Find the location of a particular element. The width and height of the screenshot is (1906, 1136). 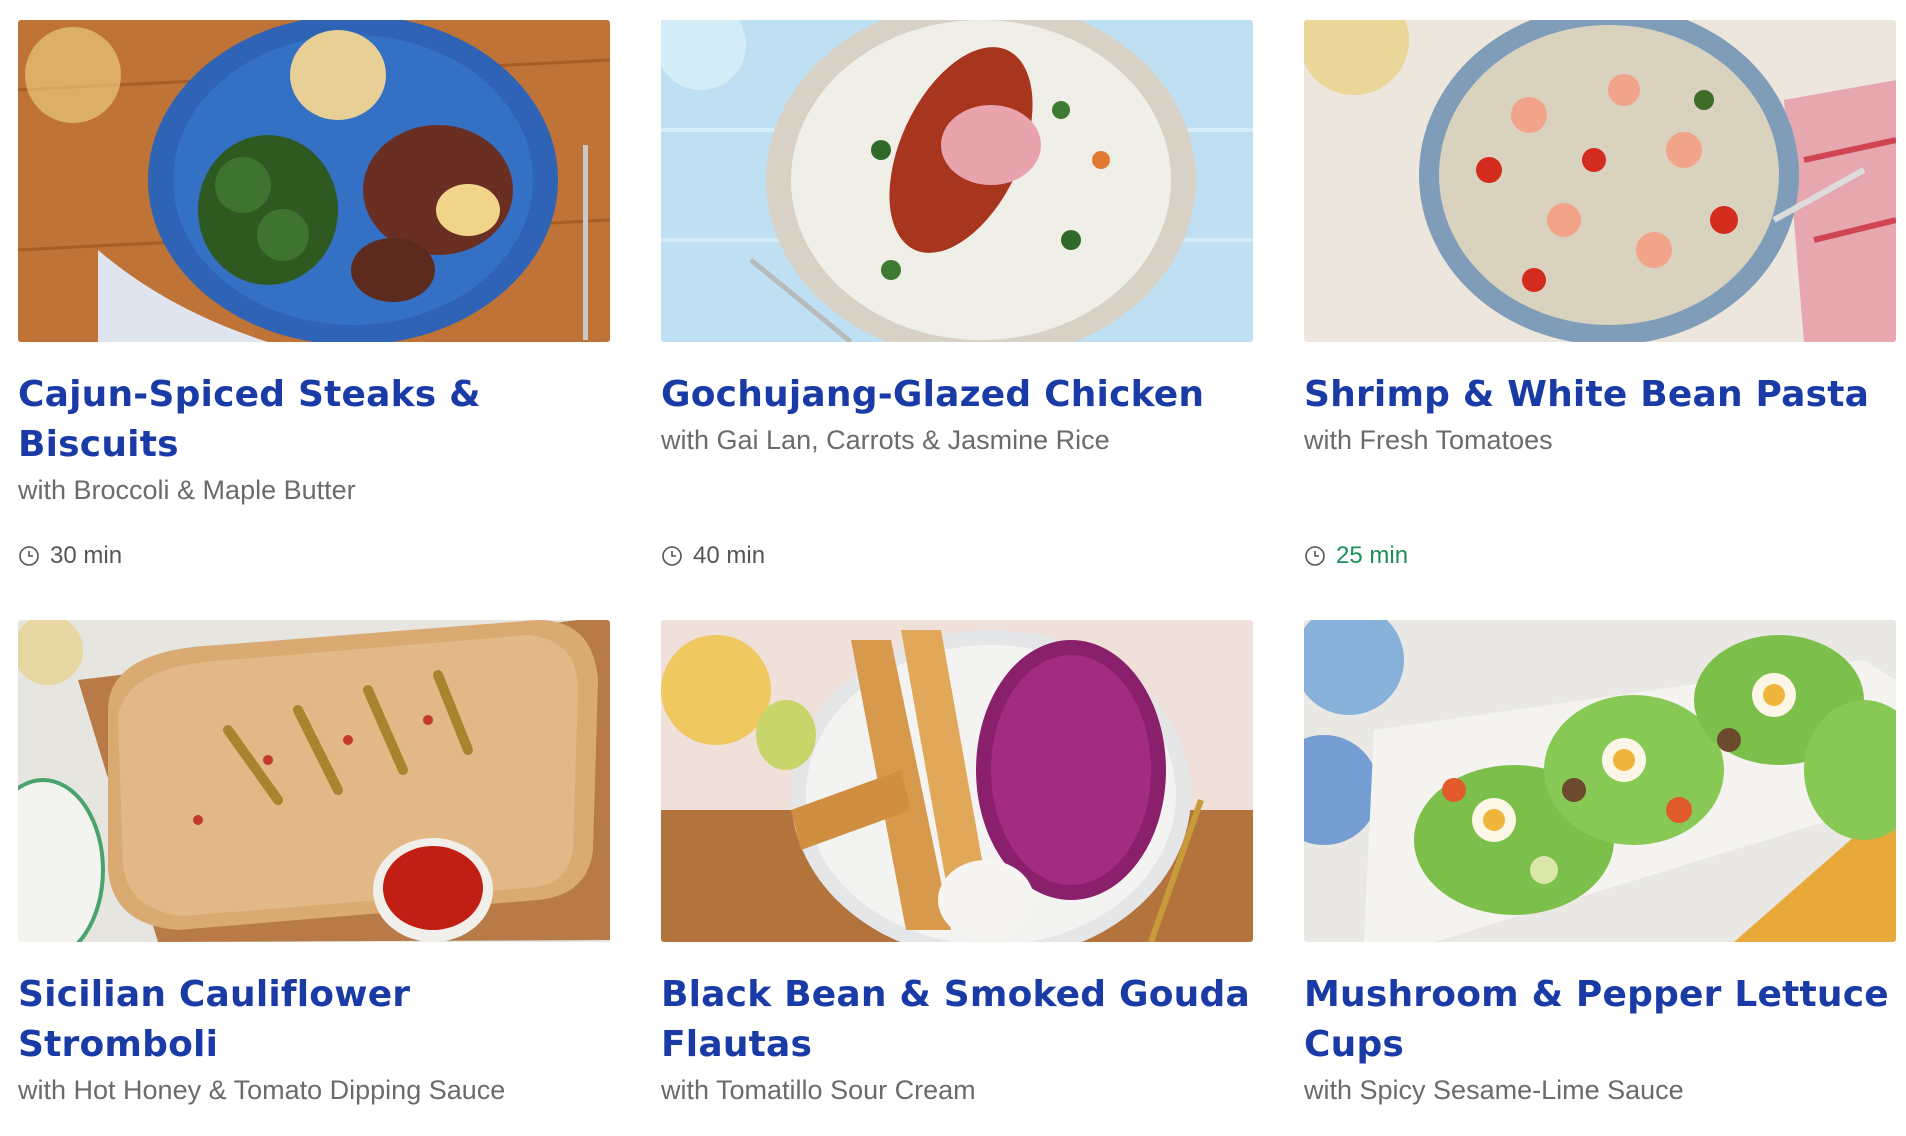

cook-time: 30 min is located at coordinates (70, 556).